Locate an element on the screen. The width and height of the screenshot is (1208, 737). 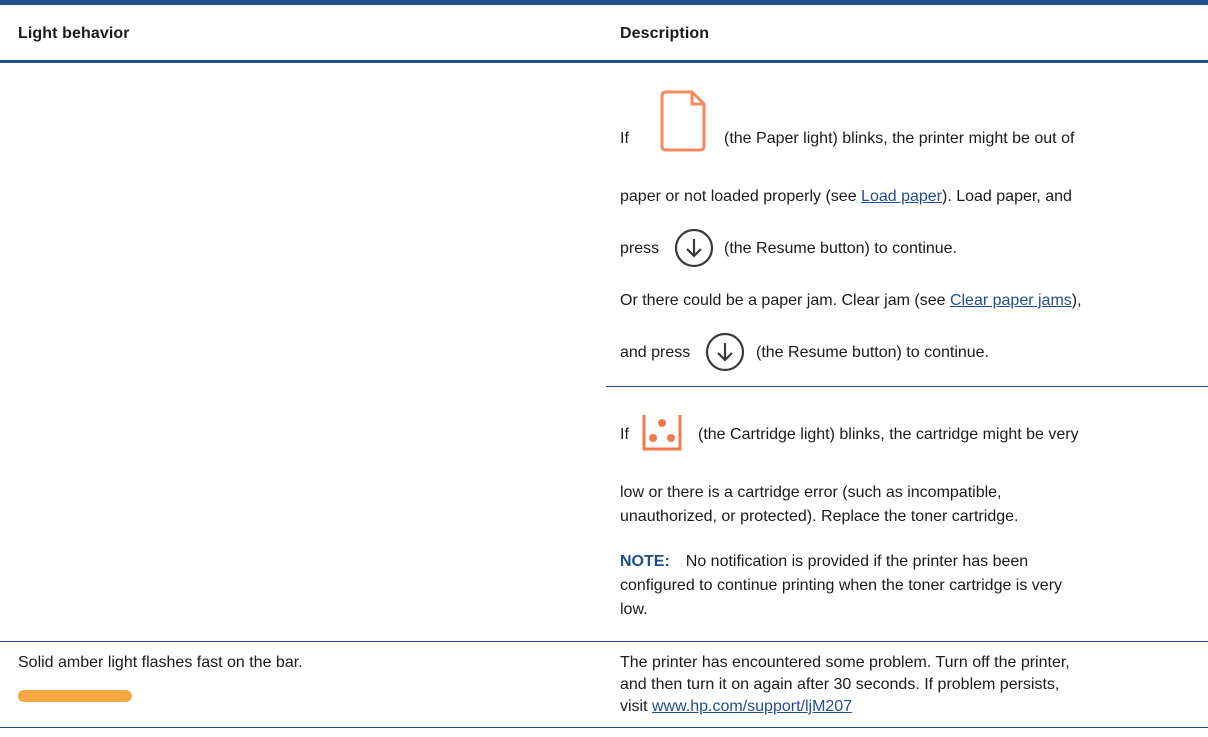
resume-text-2: (the Resume button) to continue. is located at coordinates (873, 352).